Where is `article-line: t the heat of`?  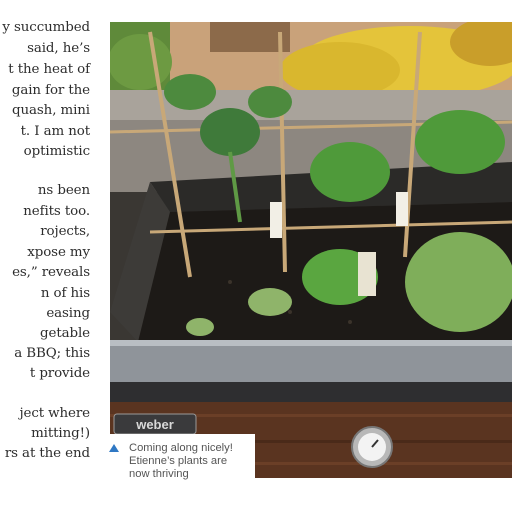
article-line: t the heat of is located at coordinates (49, 69).